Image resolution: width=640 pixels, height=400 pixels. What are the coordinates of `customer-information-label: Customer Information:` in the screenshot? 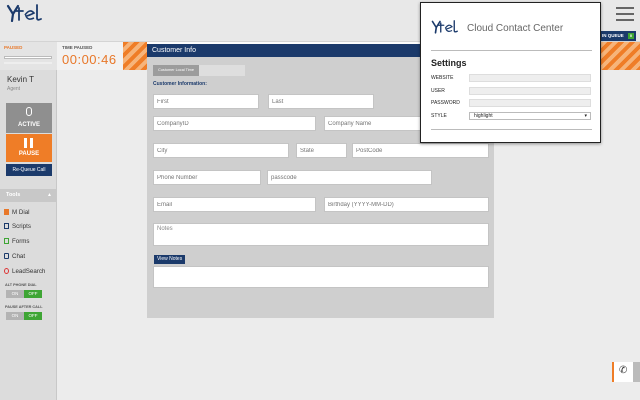 It's located at (180, 84).